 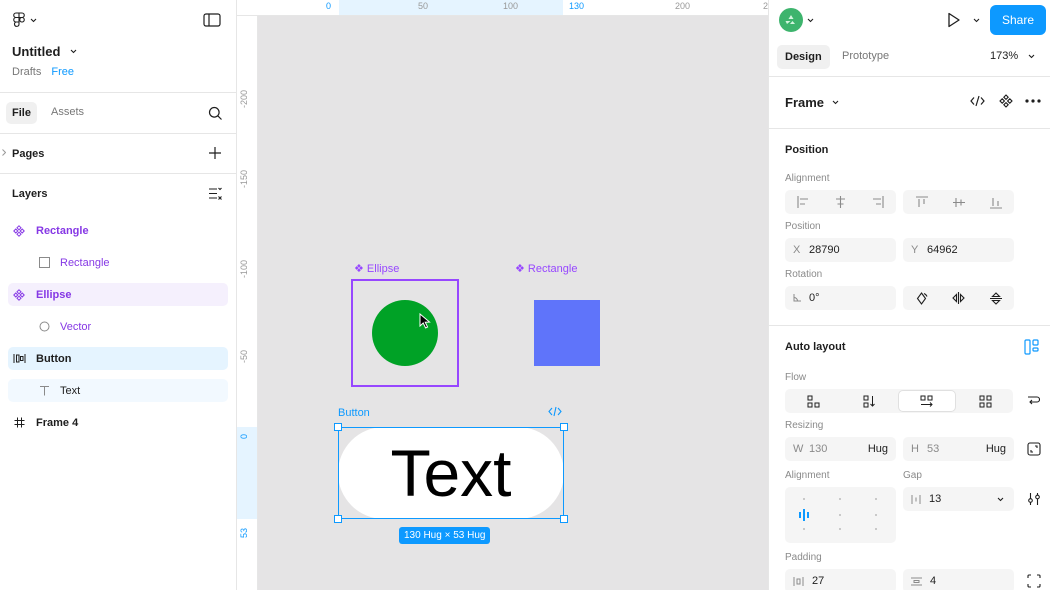 What do you see at coordinates (790, 19) in the screenshot?
I see `recycle-icon` at bounding box center [790, 19].